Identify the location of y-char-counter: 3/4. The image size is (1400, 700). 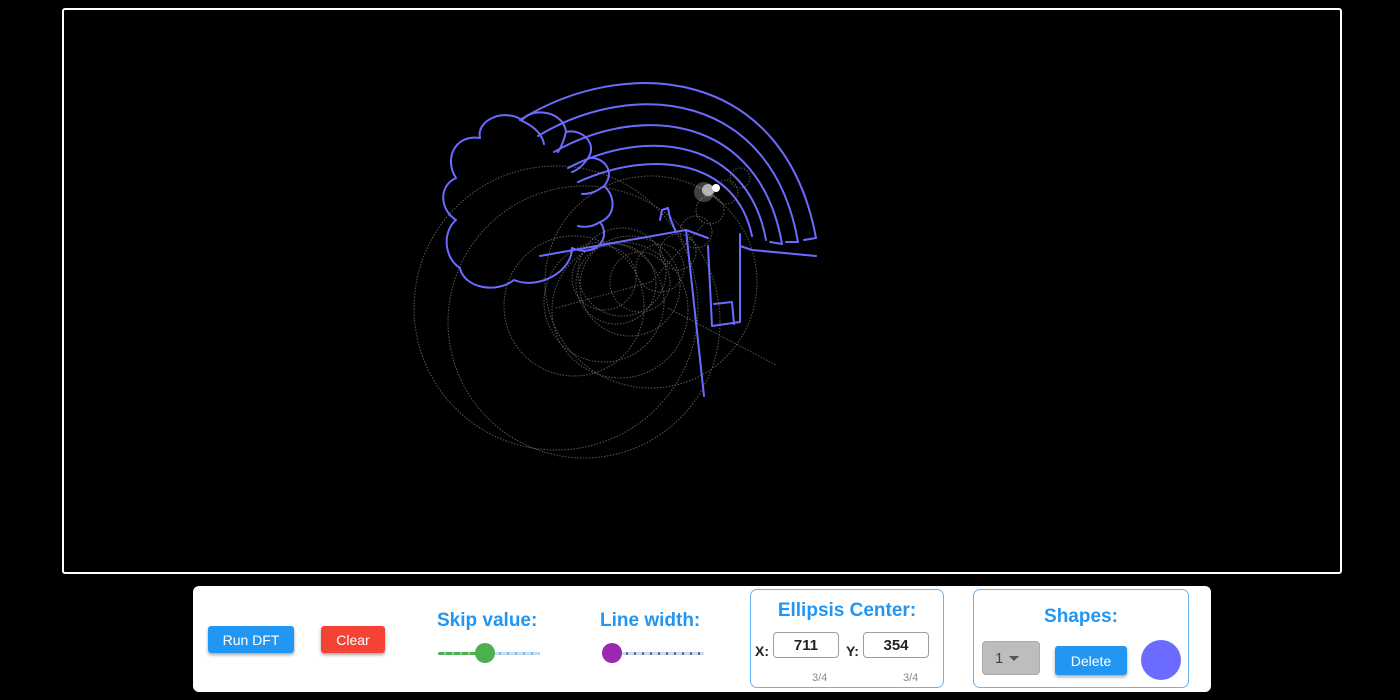
(911, 678).